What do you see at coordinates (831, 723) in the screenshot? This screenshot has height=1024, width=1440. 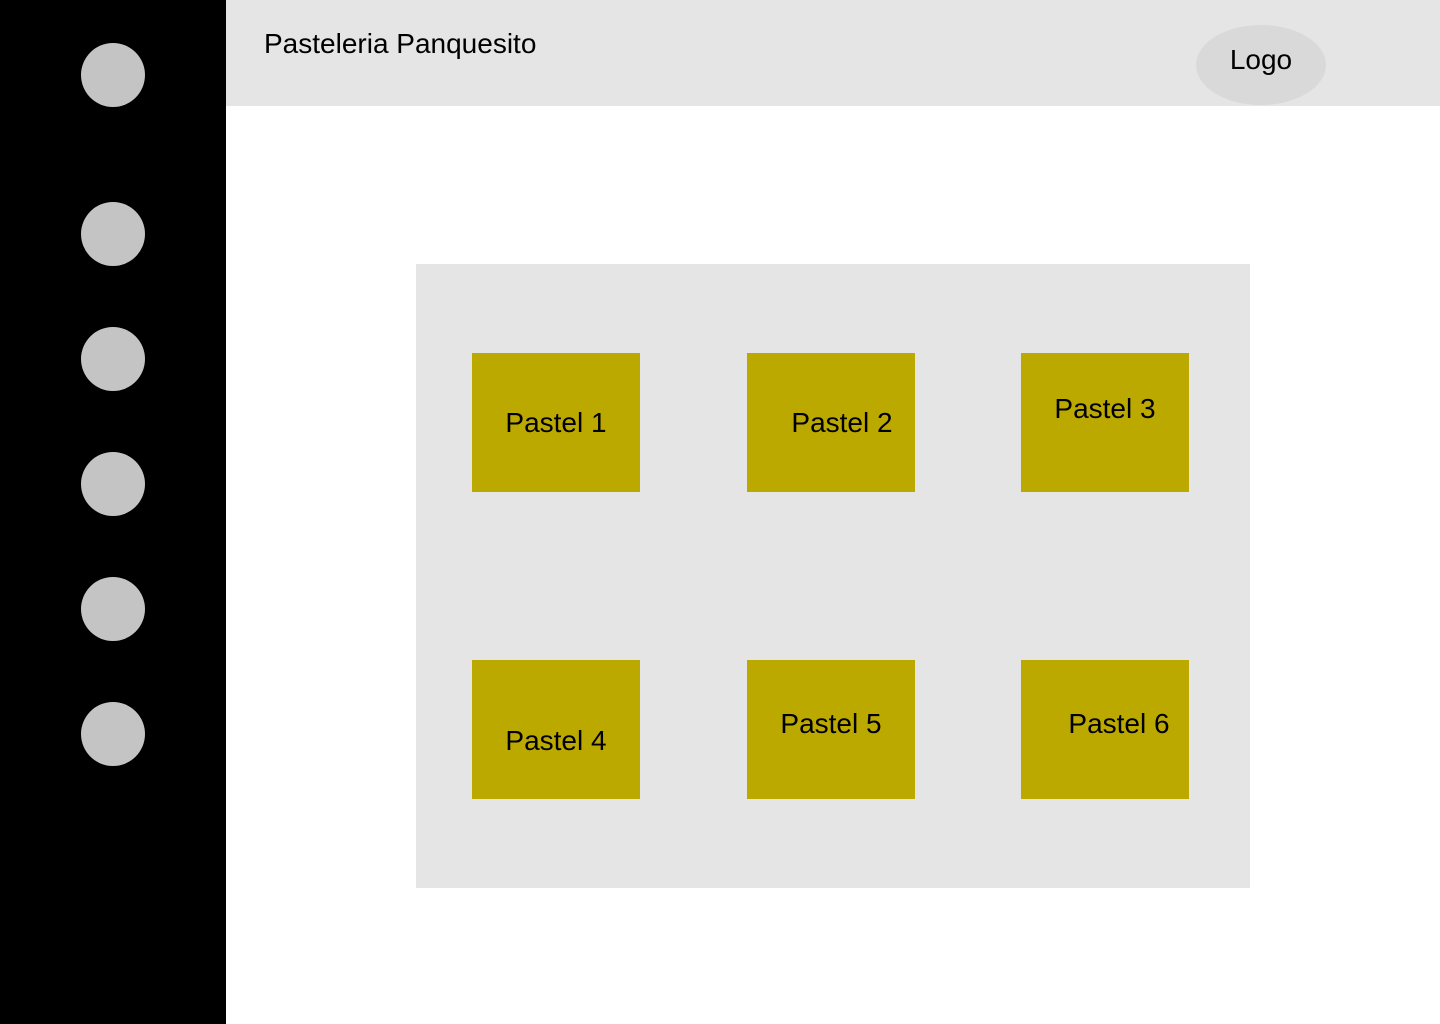 I see `product-card-label: Pastel 5` at bounding box center [831, 723].